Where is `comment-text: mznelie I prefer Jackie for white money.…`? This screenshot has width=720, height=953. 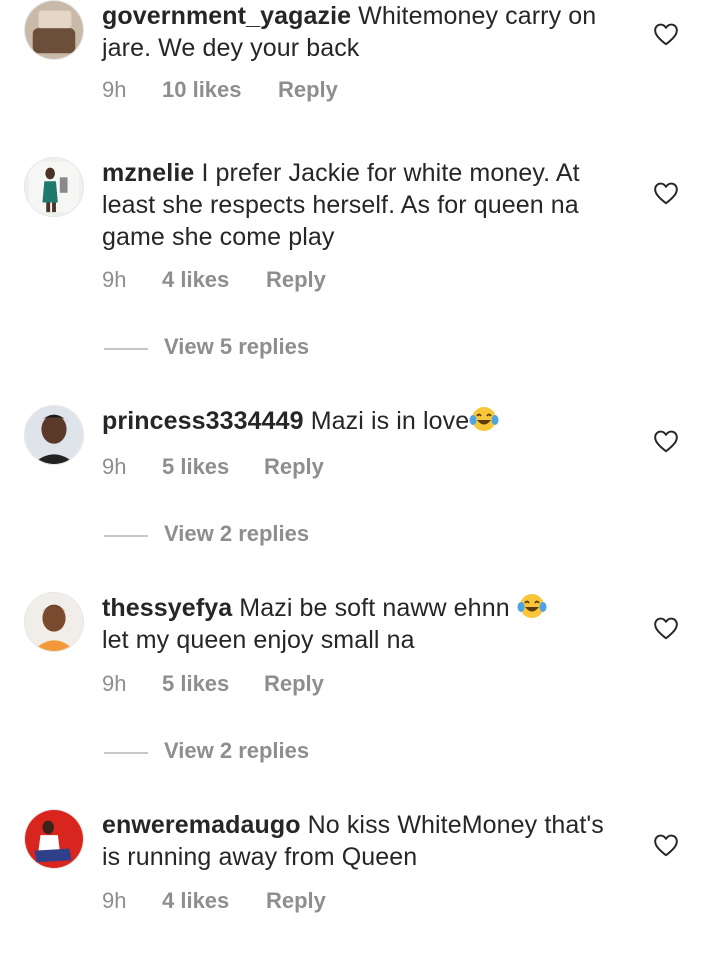 comment-text: mznelie I prefer Jackie for white money.… is located at coordinates (362, 205).